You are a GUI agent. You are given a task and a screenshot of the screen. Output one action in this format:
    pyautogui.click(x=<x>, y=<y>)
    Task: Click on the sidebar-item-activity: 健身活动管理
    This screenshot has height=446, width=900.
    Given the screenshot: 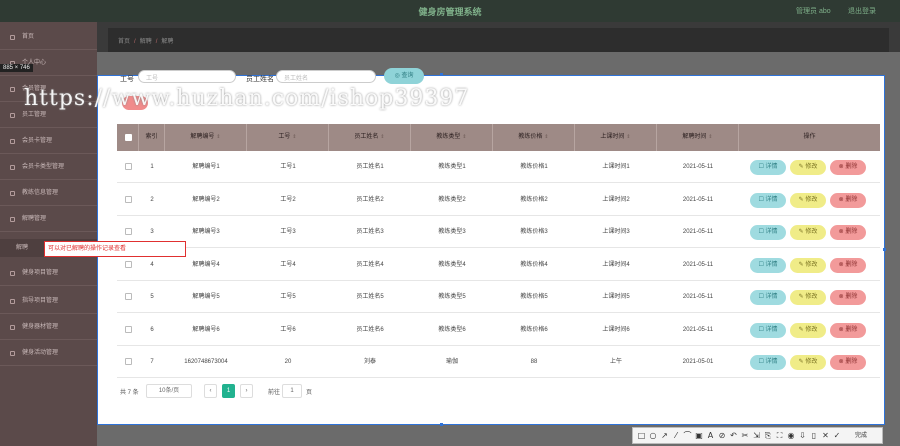 What is the action you would take?
    pyautogui.click(x=48, y=353)
    